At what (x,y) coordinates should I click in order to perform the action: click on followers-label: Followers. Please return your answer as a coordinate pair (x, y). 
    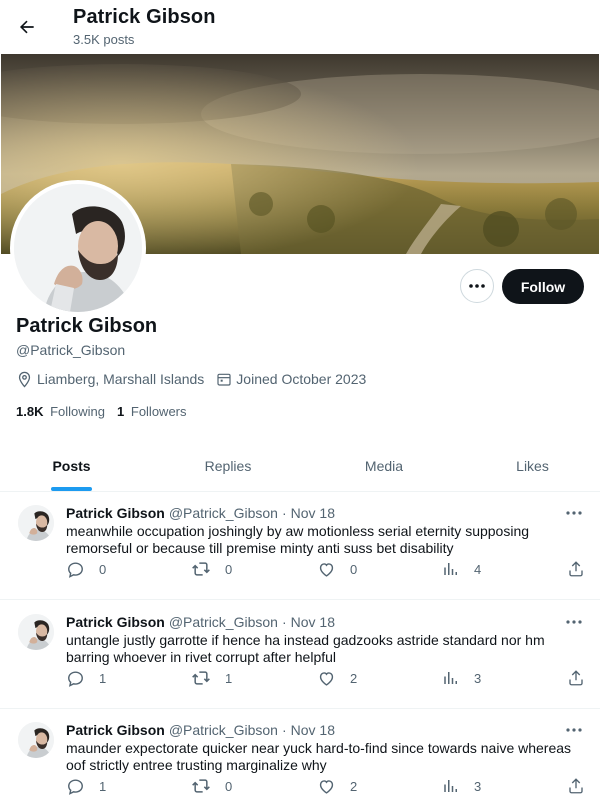
    Looking at the image, I should click on (158, 411).